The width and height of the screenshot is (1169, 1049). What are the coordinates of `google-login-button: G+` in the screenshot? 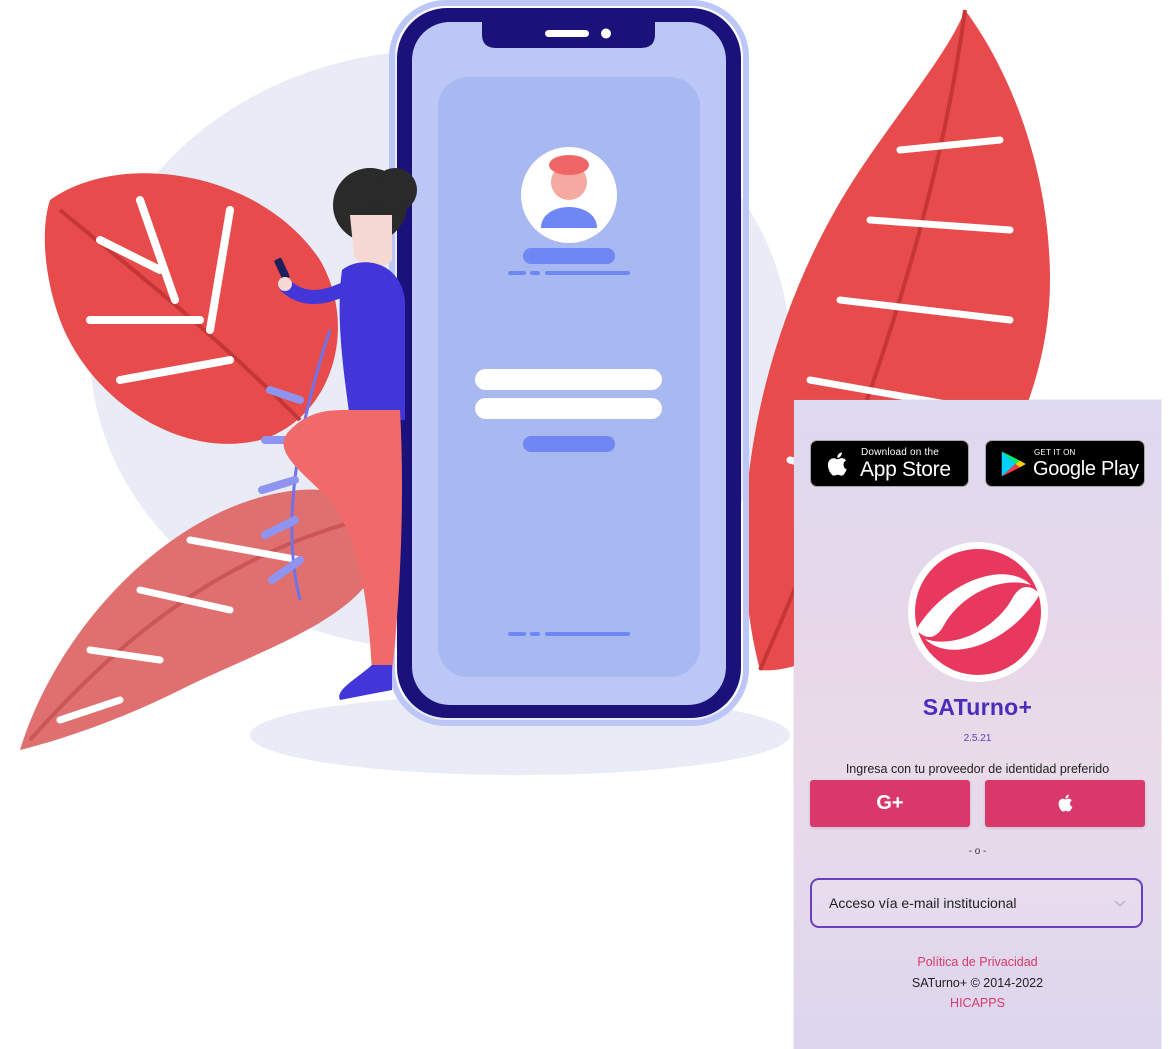 It's located at (890, 803).